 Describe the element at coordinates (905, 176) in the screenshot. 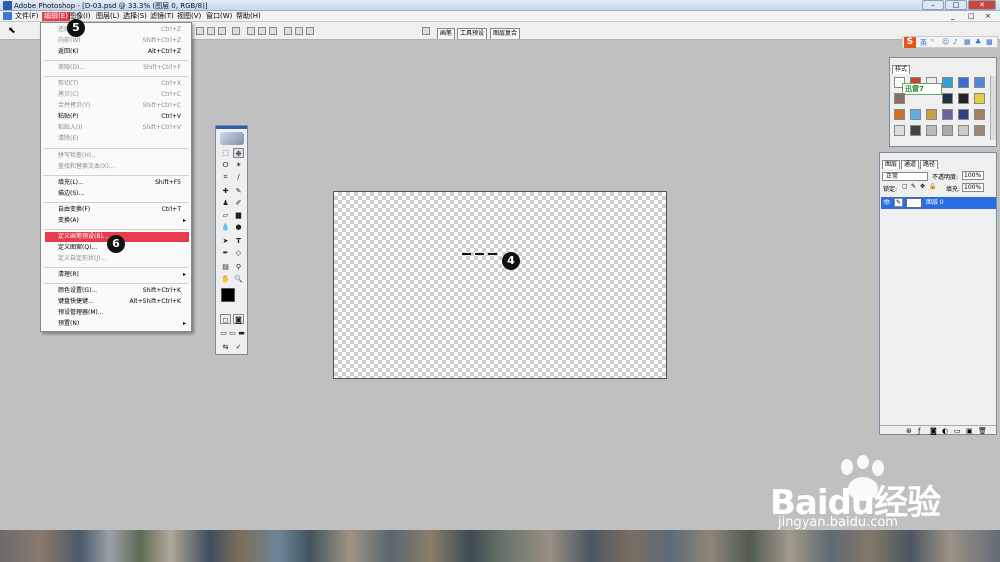

I see `blend-mode-select: 正常` at that location.